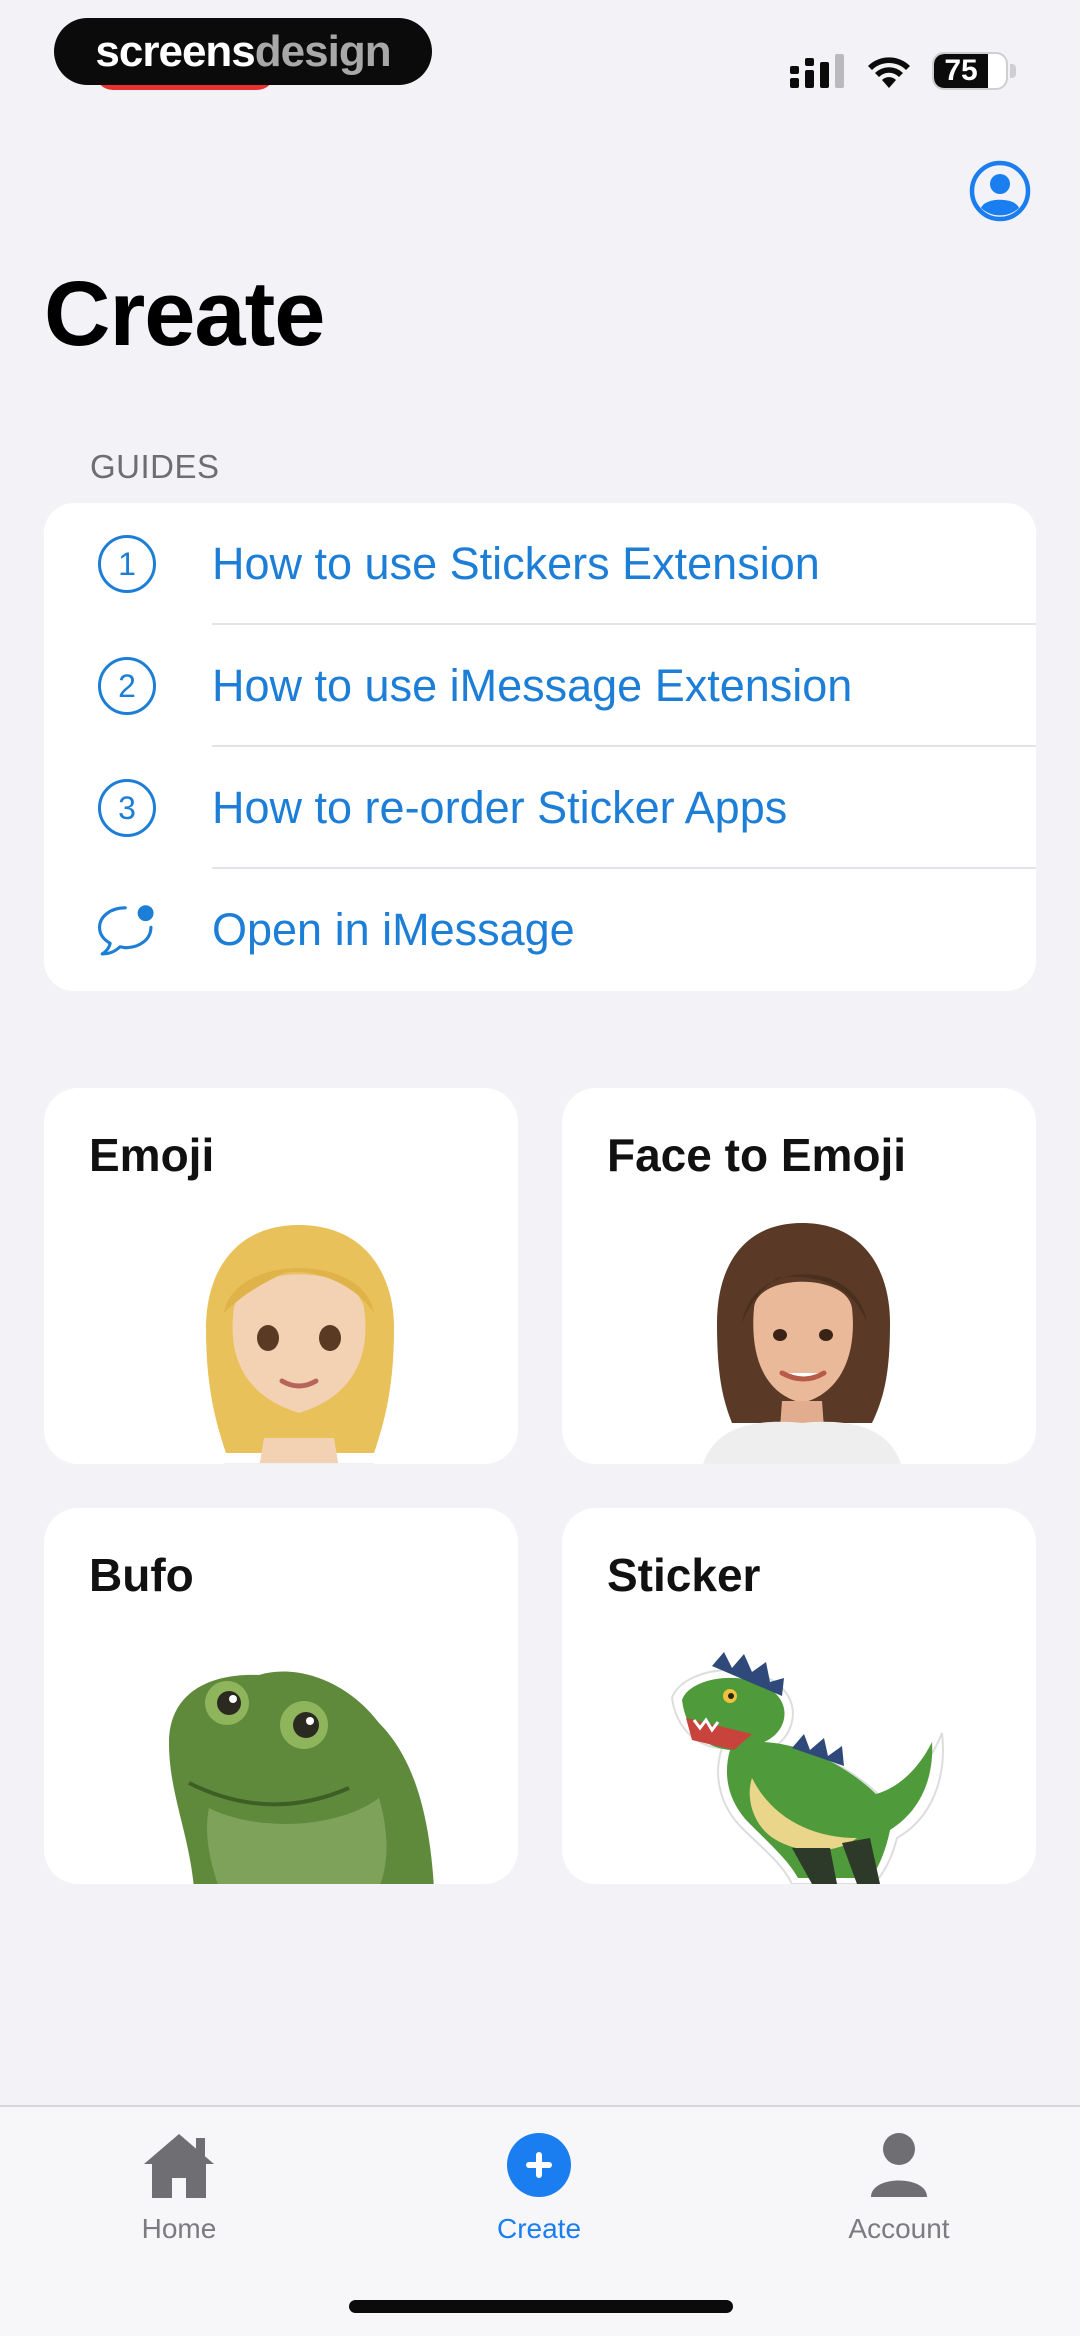 The height and width of the screenshot is (2336, 1080). What do you see at coordinates (393, 929) in the screenshot?
I see `guide-label: Open in iMessage` at bounding box center [393, 929].